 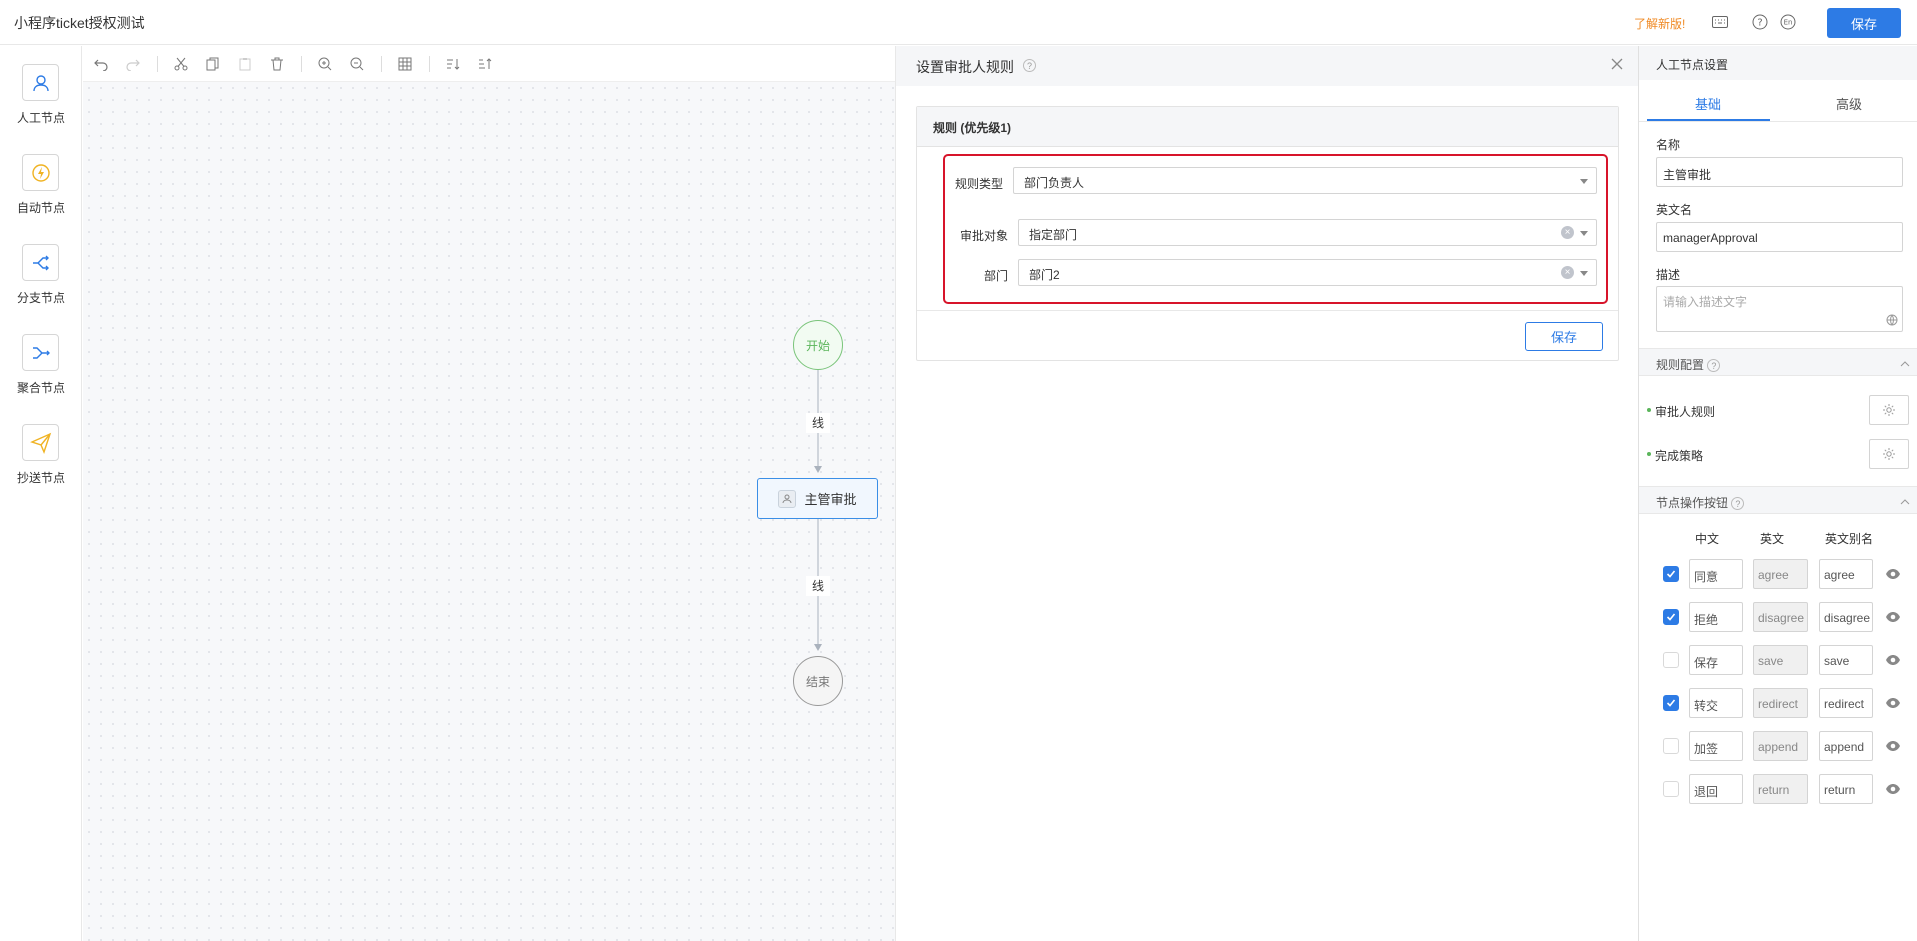 I want to click on card-divider, so click(x=1267, y=310).